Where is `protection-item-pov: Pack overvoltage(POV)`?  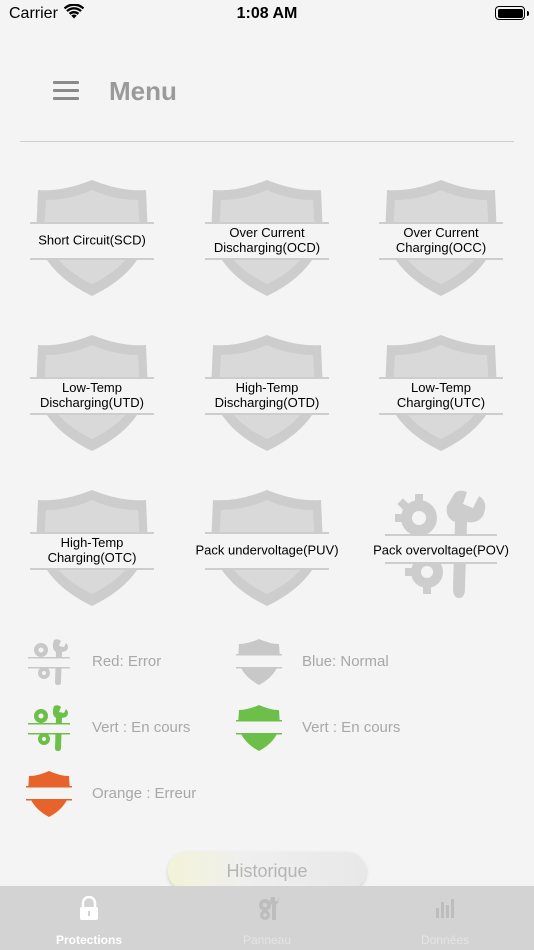 protection-item-pov: Pack overvoltage(POV) is located at coordinates (441, 550).